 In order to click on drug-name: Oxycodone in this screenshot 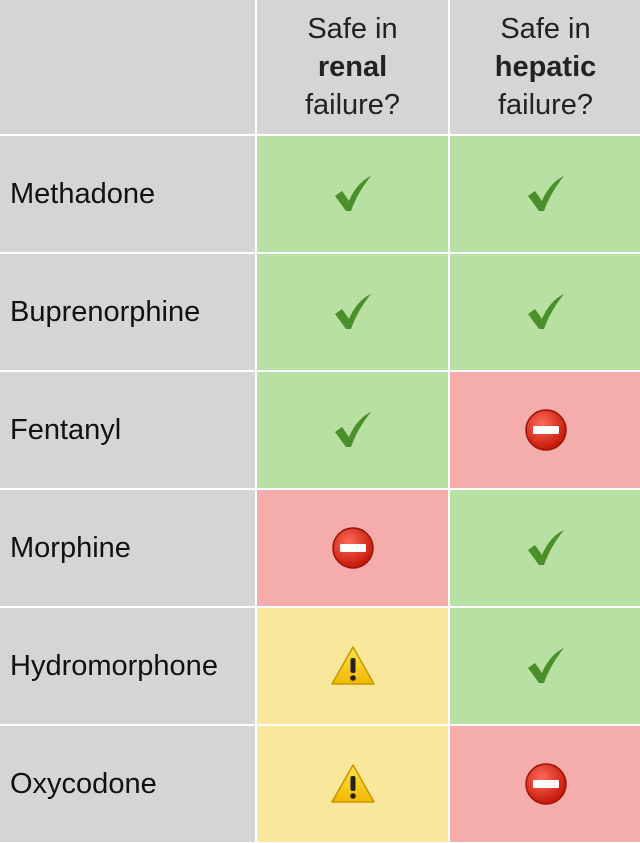, I will do `click(127, 784)`.